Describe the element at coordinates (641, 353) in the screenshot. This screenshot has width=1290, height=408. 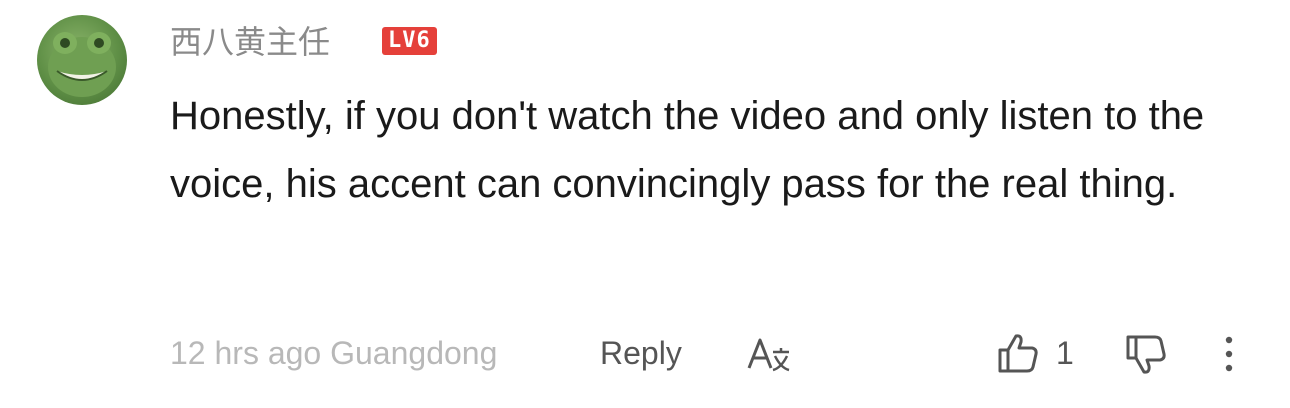
I see `reply-button: Reply` at that location.